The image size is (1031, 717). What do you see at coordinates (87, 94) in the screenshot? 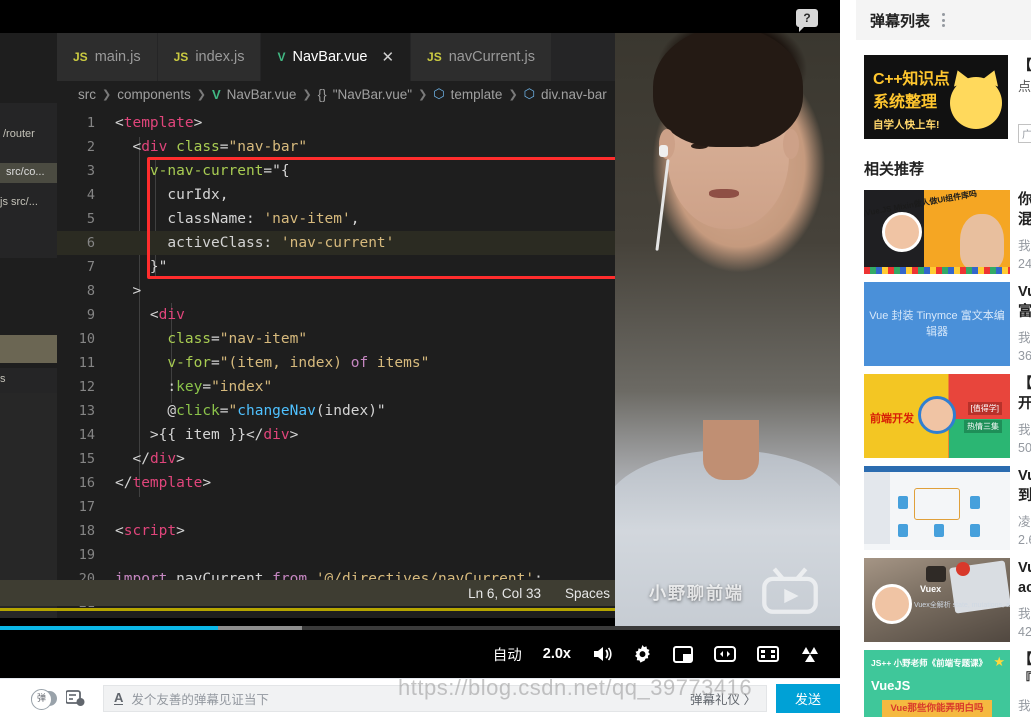
I see `breadcrumb-item-src: src` at bounding box center [87, 94].